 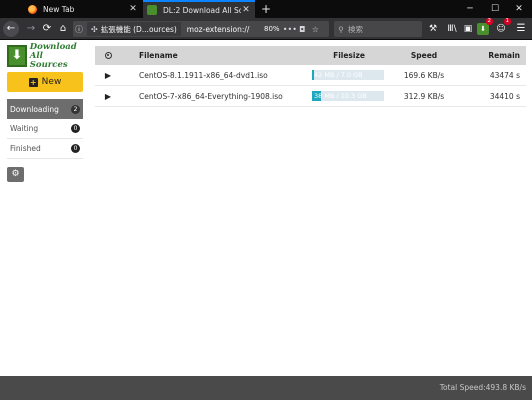 What do you see at coordinates (45, 149) in the screenshot?
I see `filter-finished: Finished 0` at bounding box center [45, 149].